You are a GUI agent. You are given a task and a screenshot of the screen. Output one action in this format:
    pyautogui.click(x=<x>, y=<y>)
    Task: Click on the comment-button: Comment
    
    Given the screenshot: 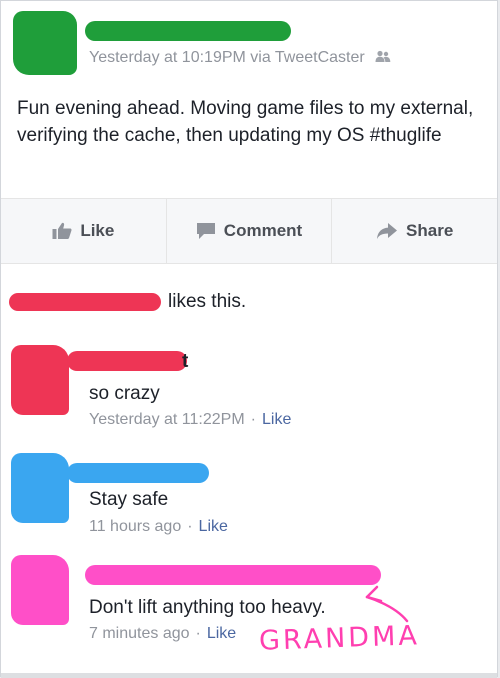 What is the action you would take?
    pyautogui.click(x=250, y=231)
    